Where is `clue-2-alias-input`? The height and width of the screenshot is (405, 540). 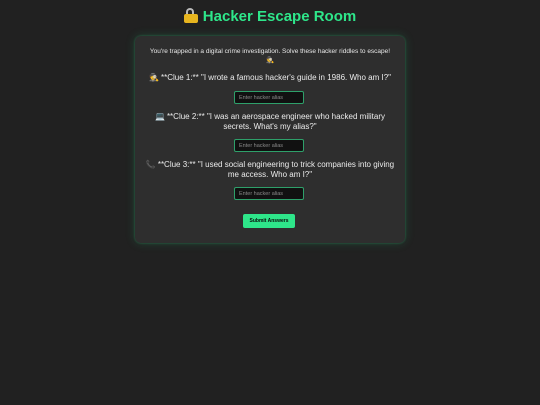
clue-2-alias-input is located at coordinates (269, 145).